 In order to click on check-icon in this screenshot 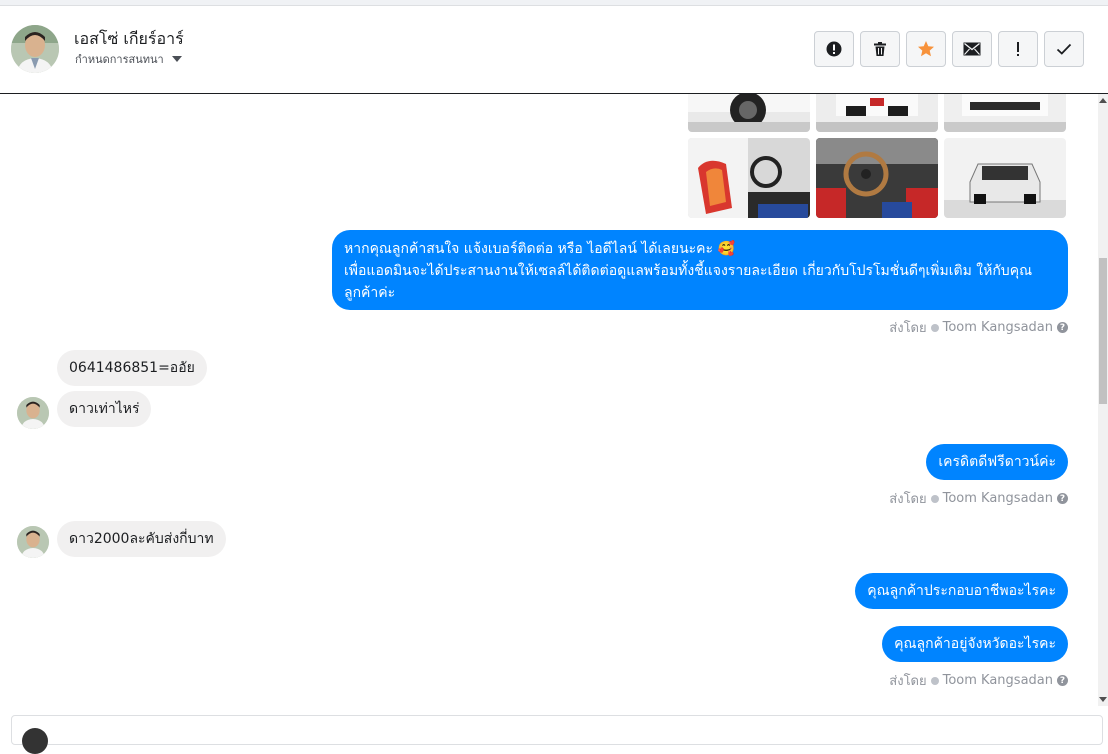, I will do `click(1064, 49)`.